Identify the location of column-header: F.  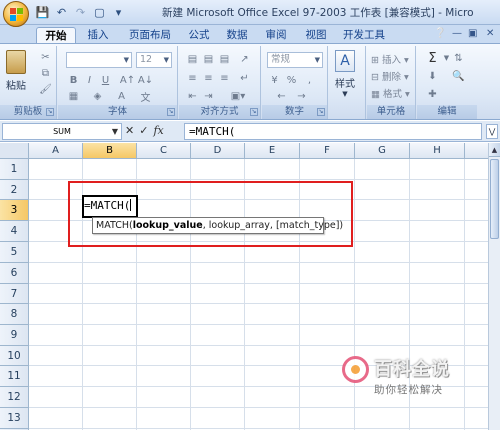
(327, 151).